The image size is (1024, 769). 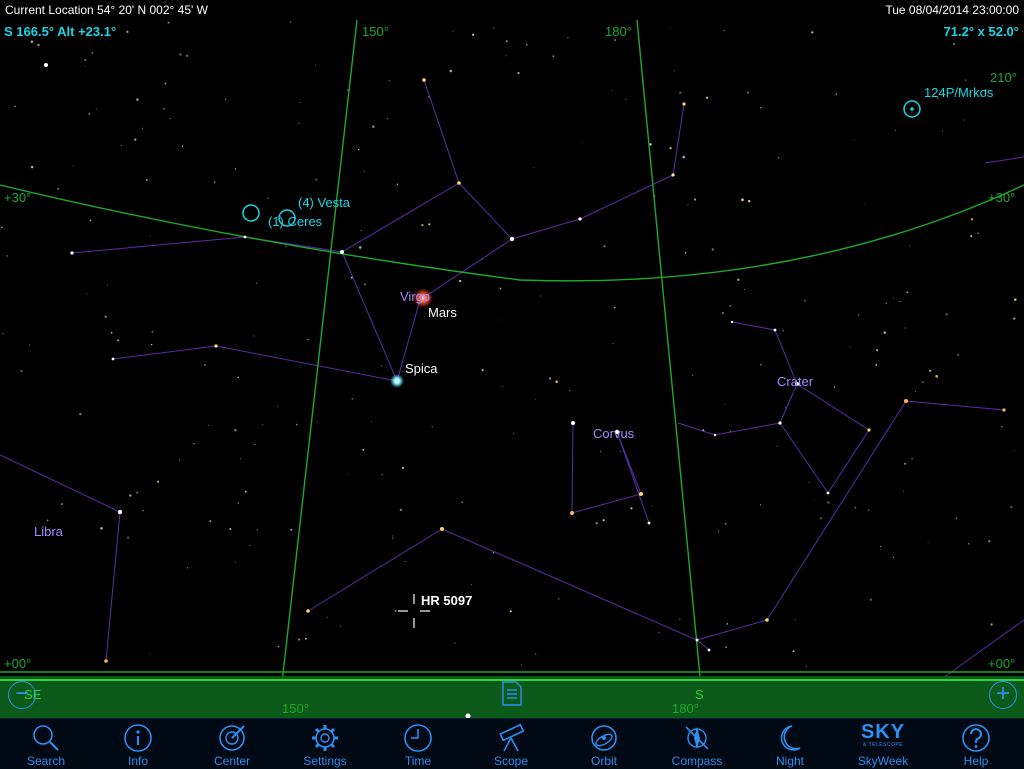 I want to click on compass-button: Compass, so click(x=697, y=744).